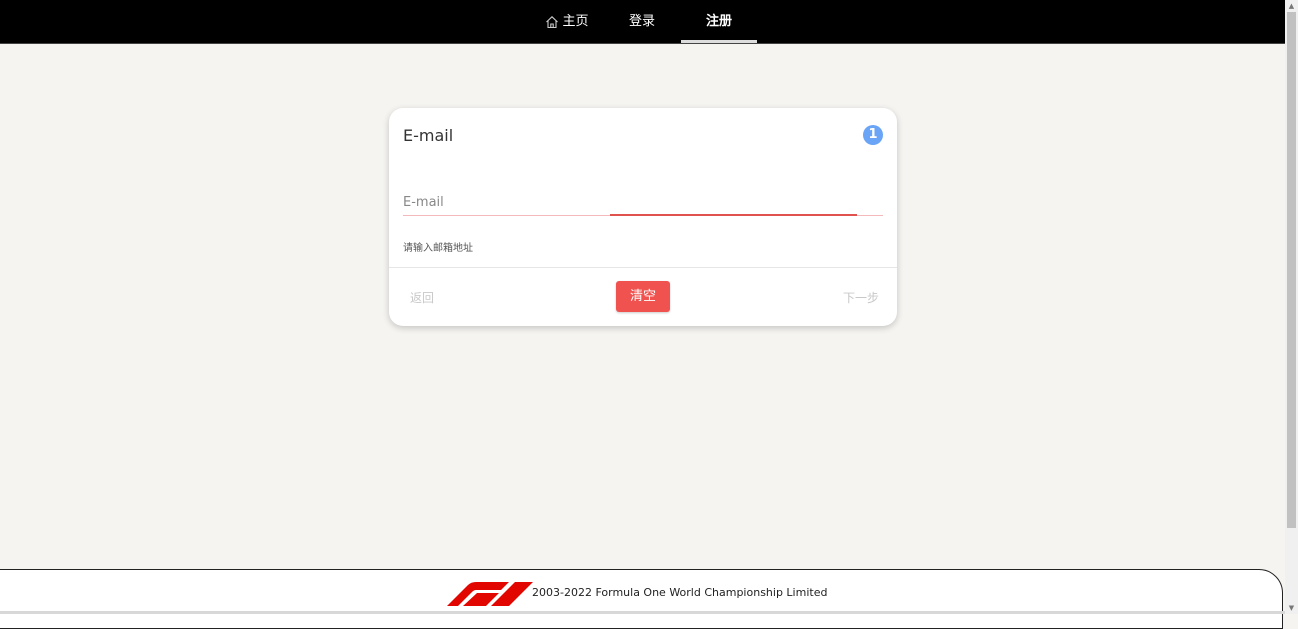 The width and height of the screenshot is (1298, 629). What do you see at coordinates (719, 41) in the screenshot?
I see `active-tab-indicator` at bounding box center [719, 41].